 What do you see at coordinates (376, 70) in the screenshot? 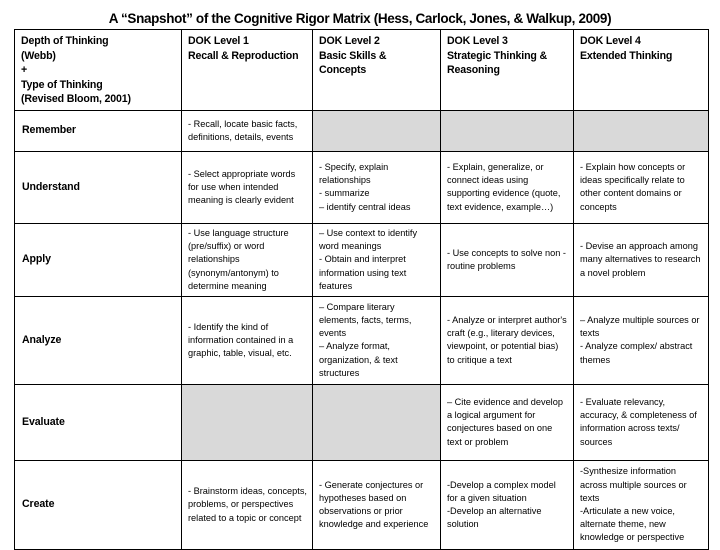
I see `column-header-dok-level-2: DOK Level 2 Basic Skills & Concepts` at bounding box center [376, 70].